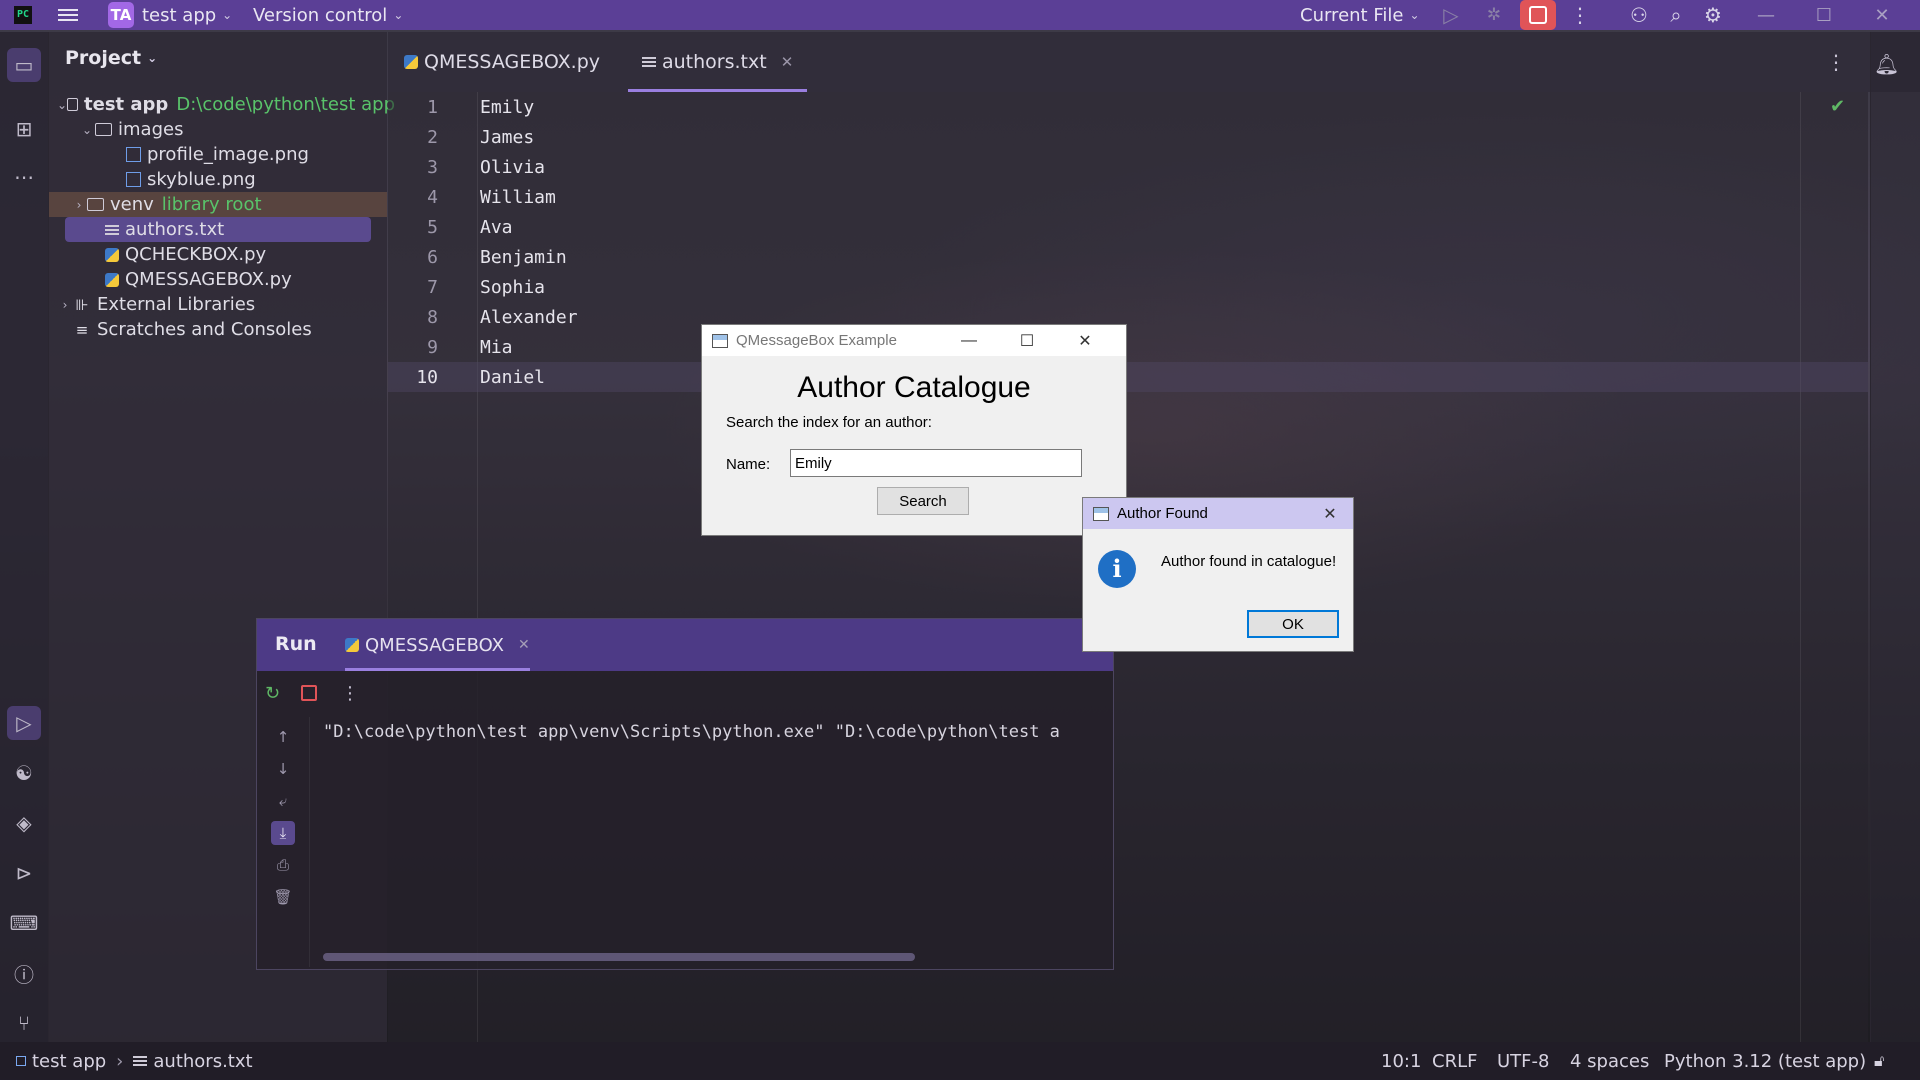 The height and width of the screenshot is (1080, 1920). What do you see at coordinates (1639, 15) in the screenshot?
I see `code-with-me-icon: ⚇` at bounding box center [1639, 15].